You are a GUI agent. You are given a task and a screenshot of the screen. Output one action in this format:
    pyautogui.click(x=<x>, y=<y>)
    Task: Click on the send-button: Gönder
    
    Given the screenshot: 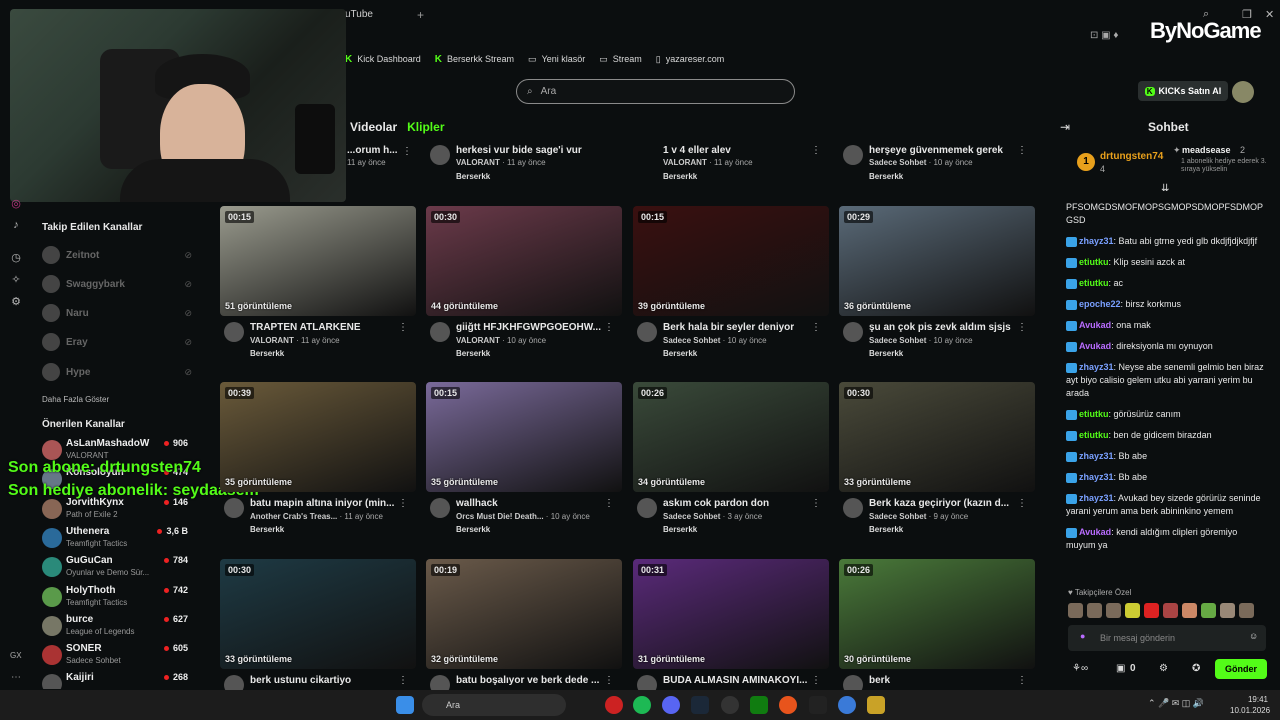 What is the action you would take?
    pyautogui.click(x=1241, y=669)
    